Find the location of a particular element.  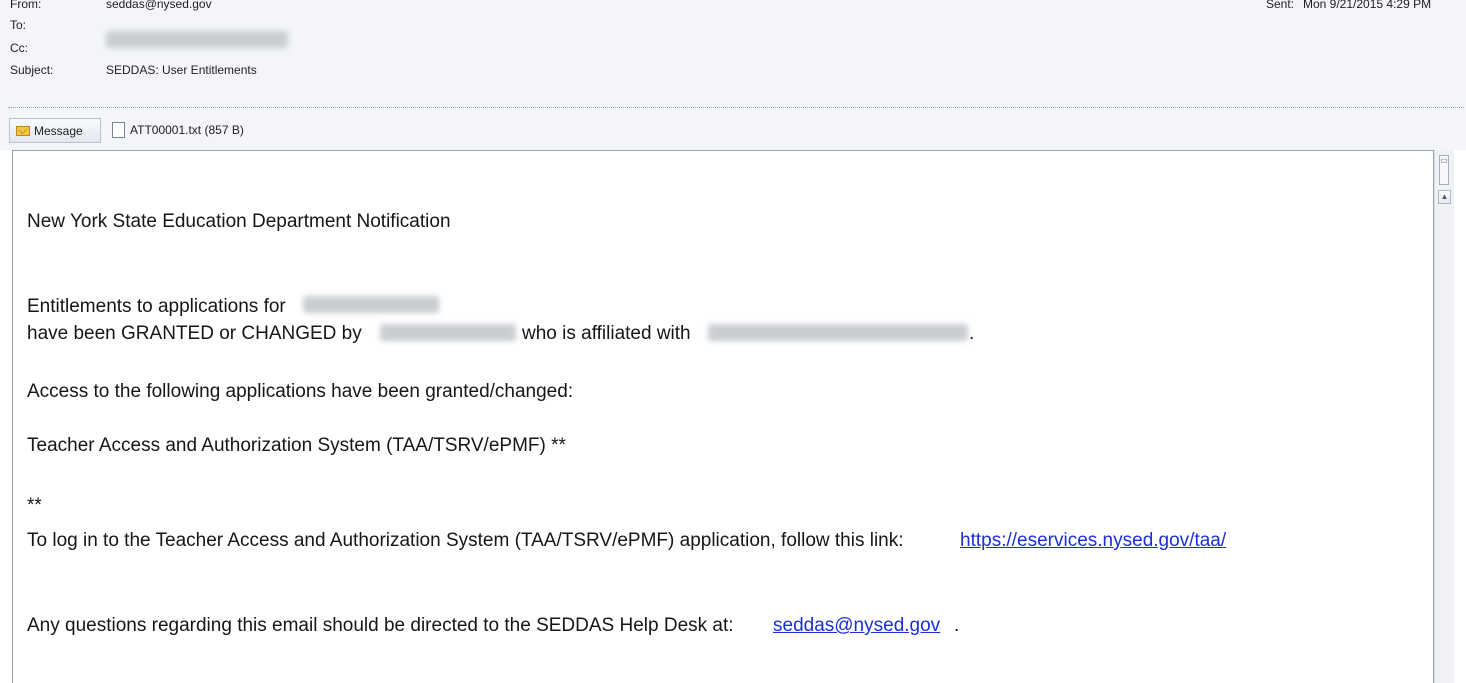

taa-login-link: https://eservices.nysed.gov/taa/ is located at coordinates (1093, 541).